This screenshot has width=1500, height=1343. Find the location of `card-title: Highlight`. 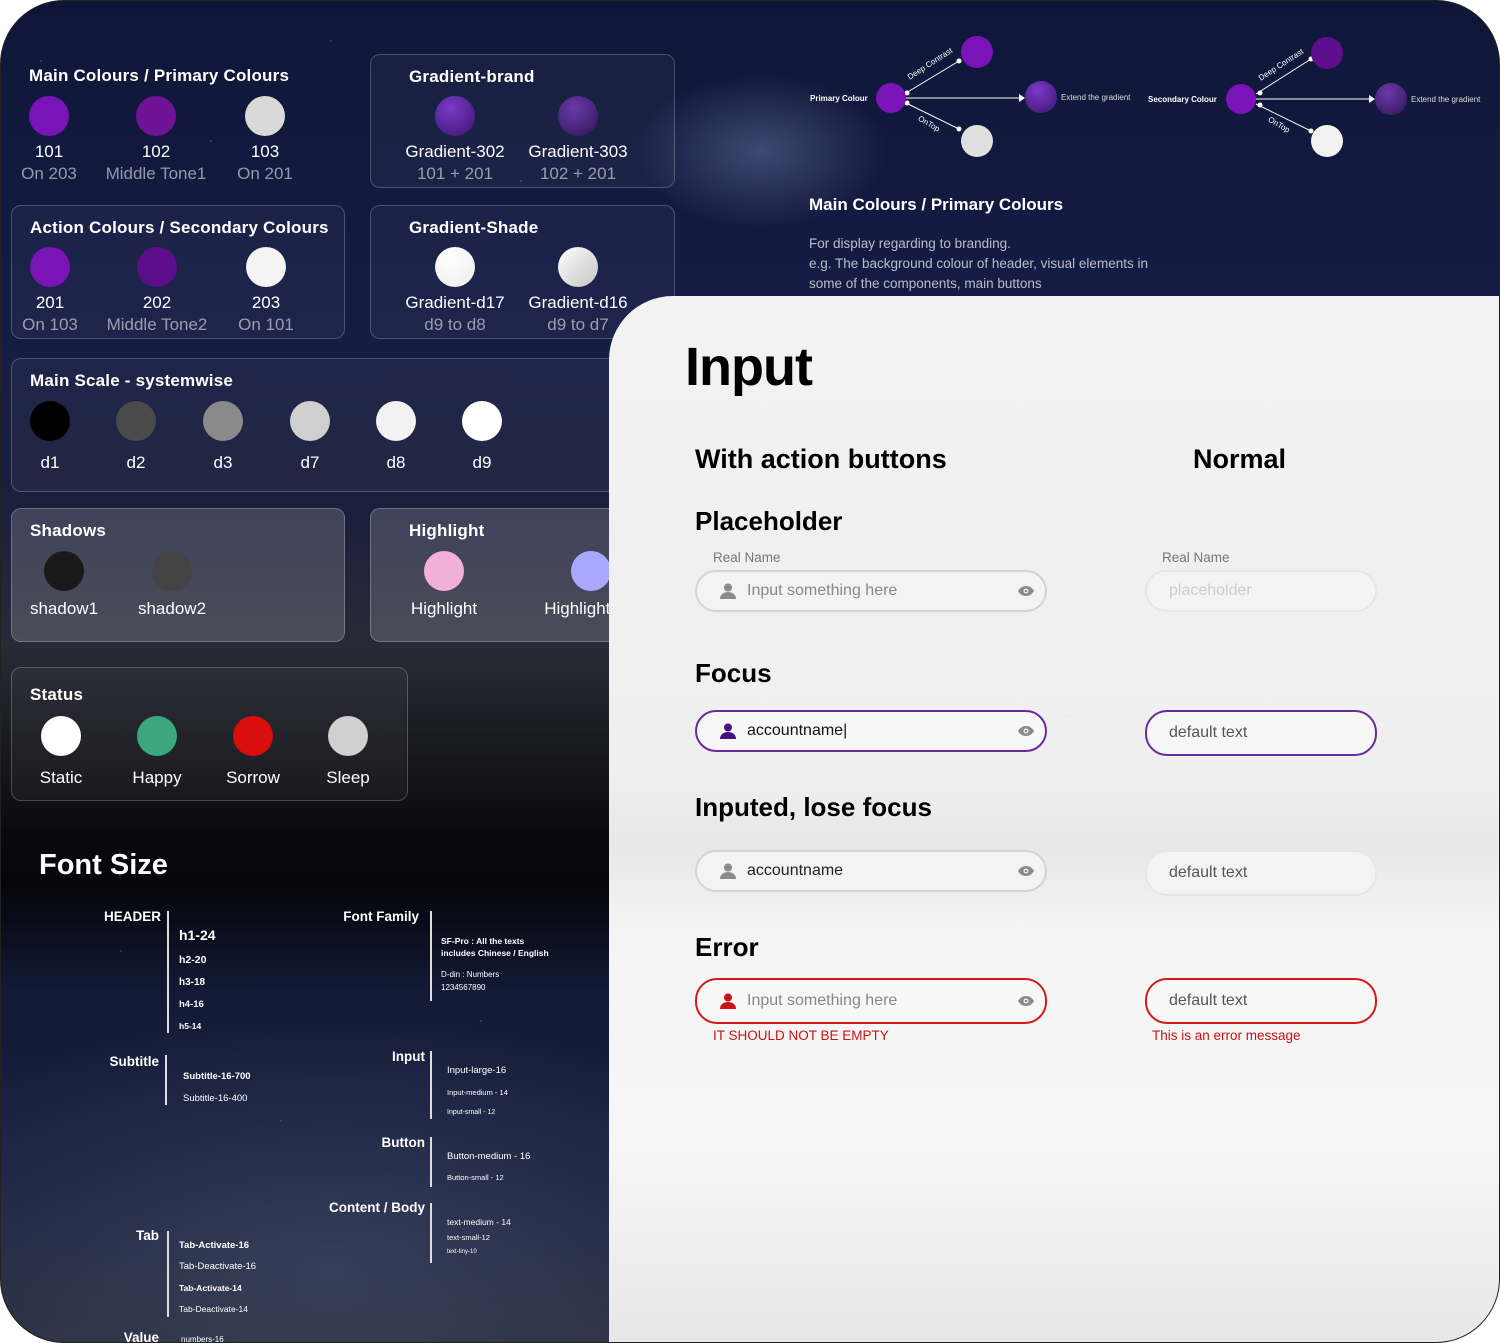

card-title: Highlight is located at coordinates (447, 530).